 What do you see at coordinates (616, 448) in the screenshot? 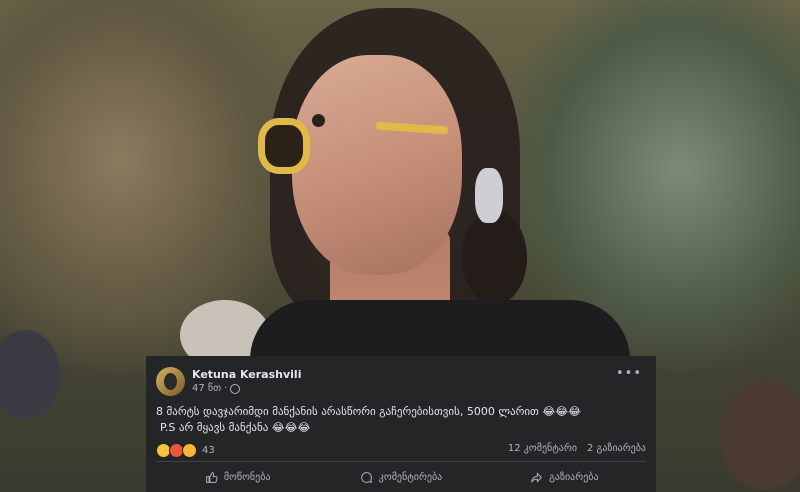
I see `share-count: 2 გაზიარება` at bounding box center [616, 448].